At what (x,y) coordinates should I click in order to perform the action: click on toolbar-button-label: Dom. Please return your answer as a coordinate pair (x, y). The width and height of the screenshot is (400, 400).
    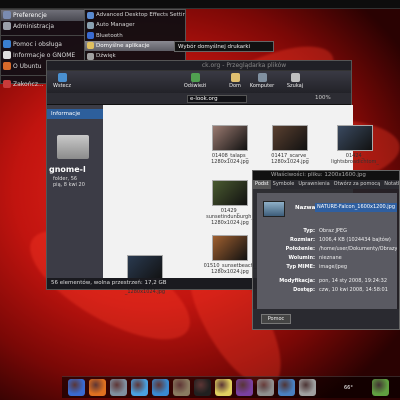
    Looking at the image, I should click on (235, 86).